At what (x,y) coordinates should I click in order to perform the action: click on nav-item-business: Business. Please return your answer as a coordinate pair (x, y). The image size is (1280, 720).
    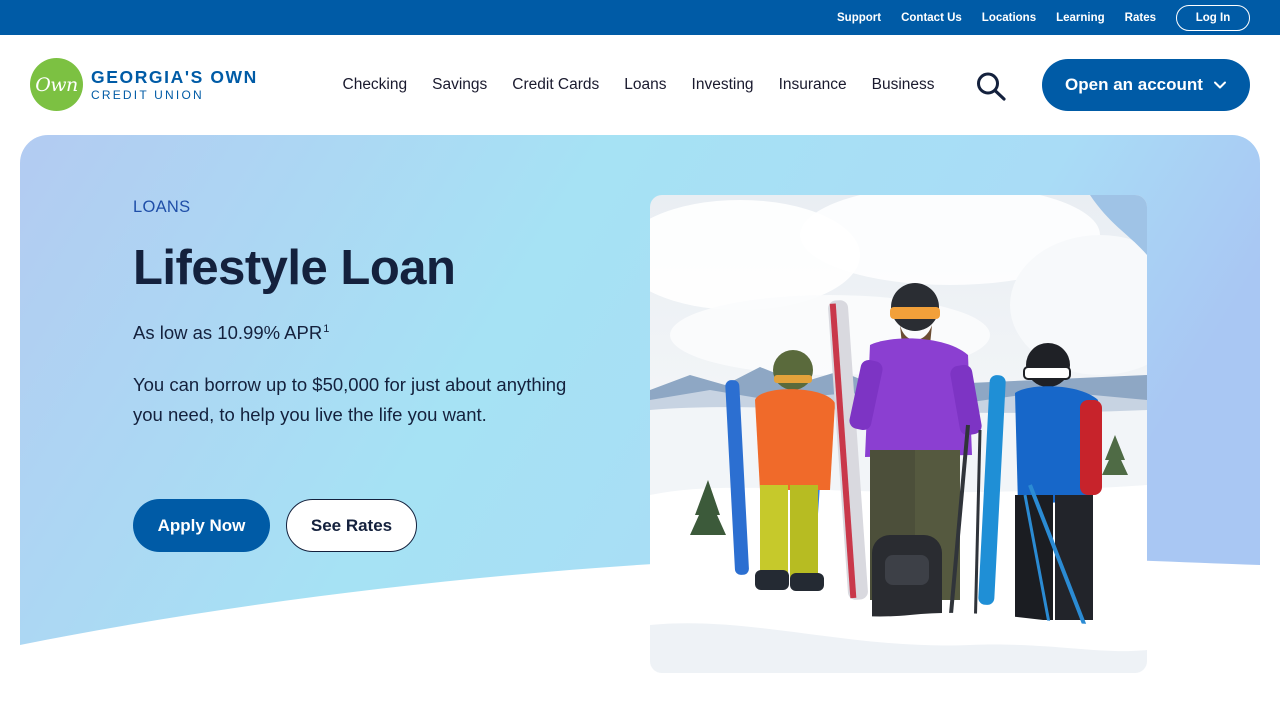
    Looking at the image, I should click on (903, 85).